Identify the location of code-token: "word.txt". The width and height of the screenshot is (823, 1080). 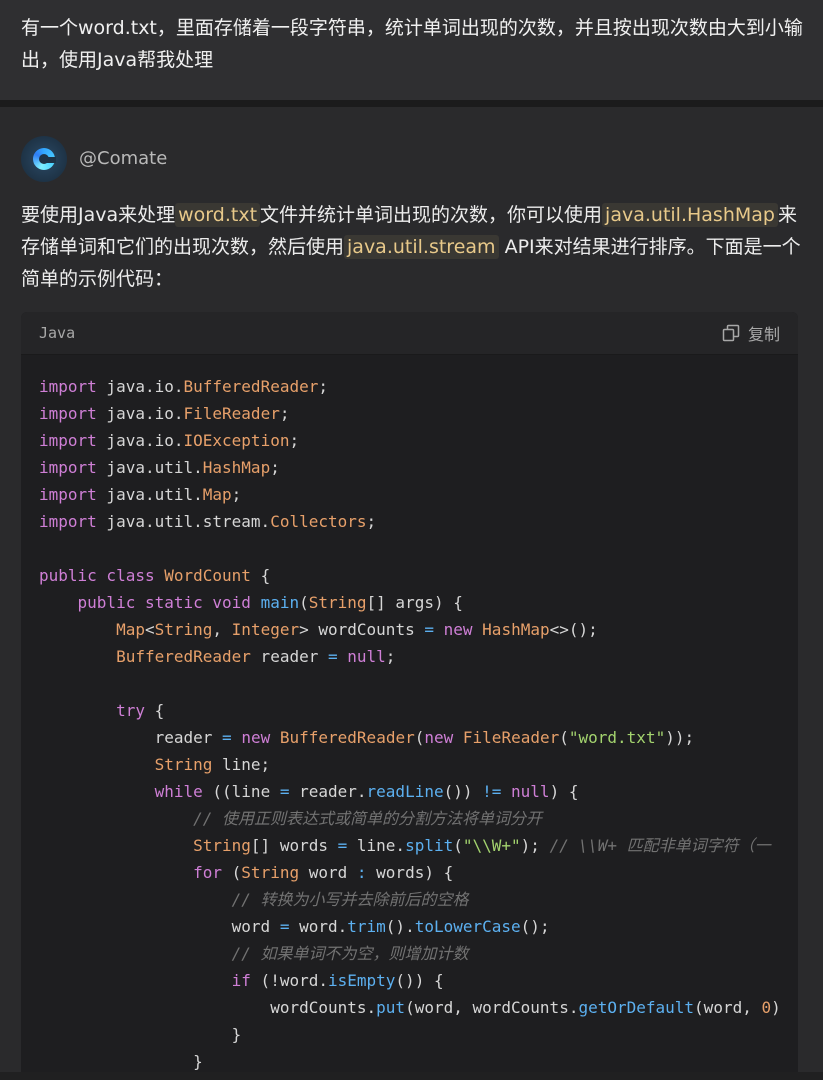
(617, 737).